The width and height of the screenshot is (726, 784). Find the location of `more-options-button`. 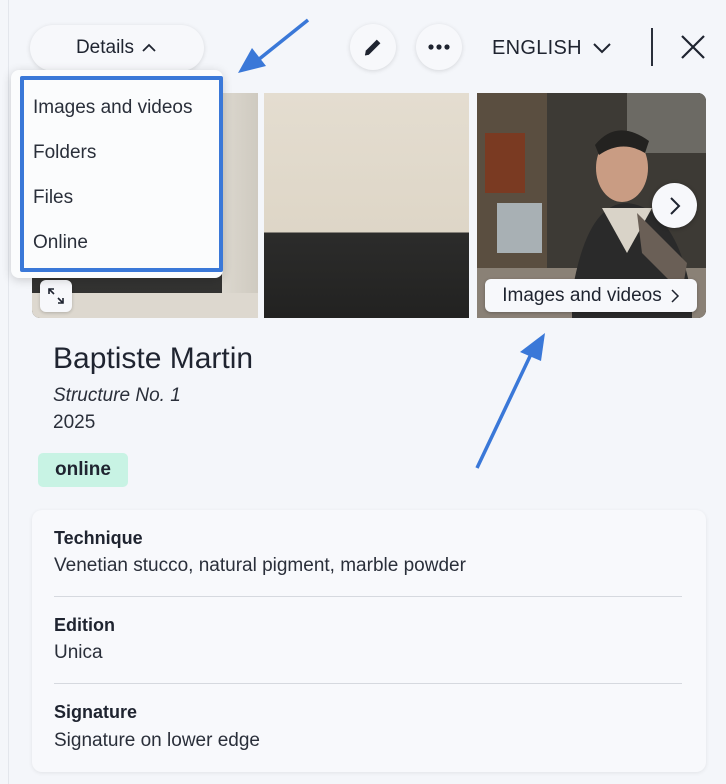

more-options-button is located at coordinates (439, 47).